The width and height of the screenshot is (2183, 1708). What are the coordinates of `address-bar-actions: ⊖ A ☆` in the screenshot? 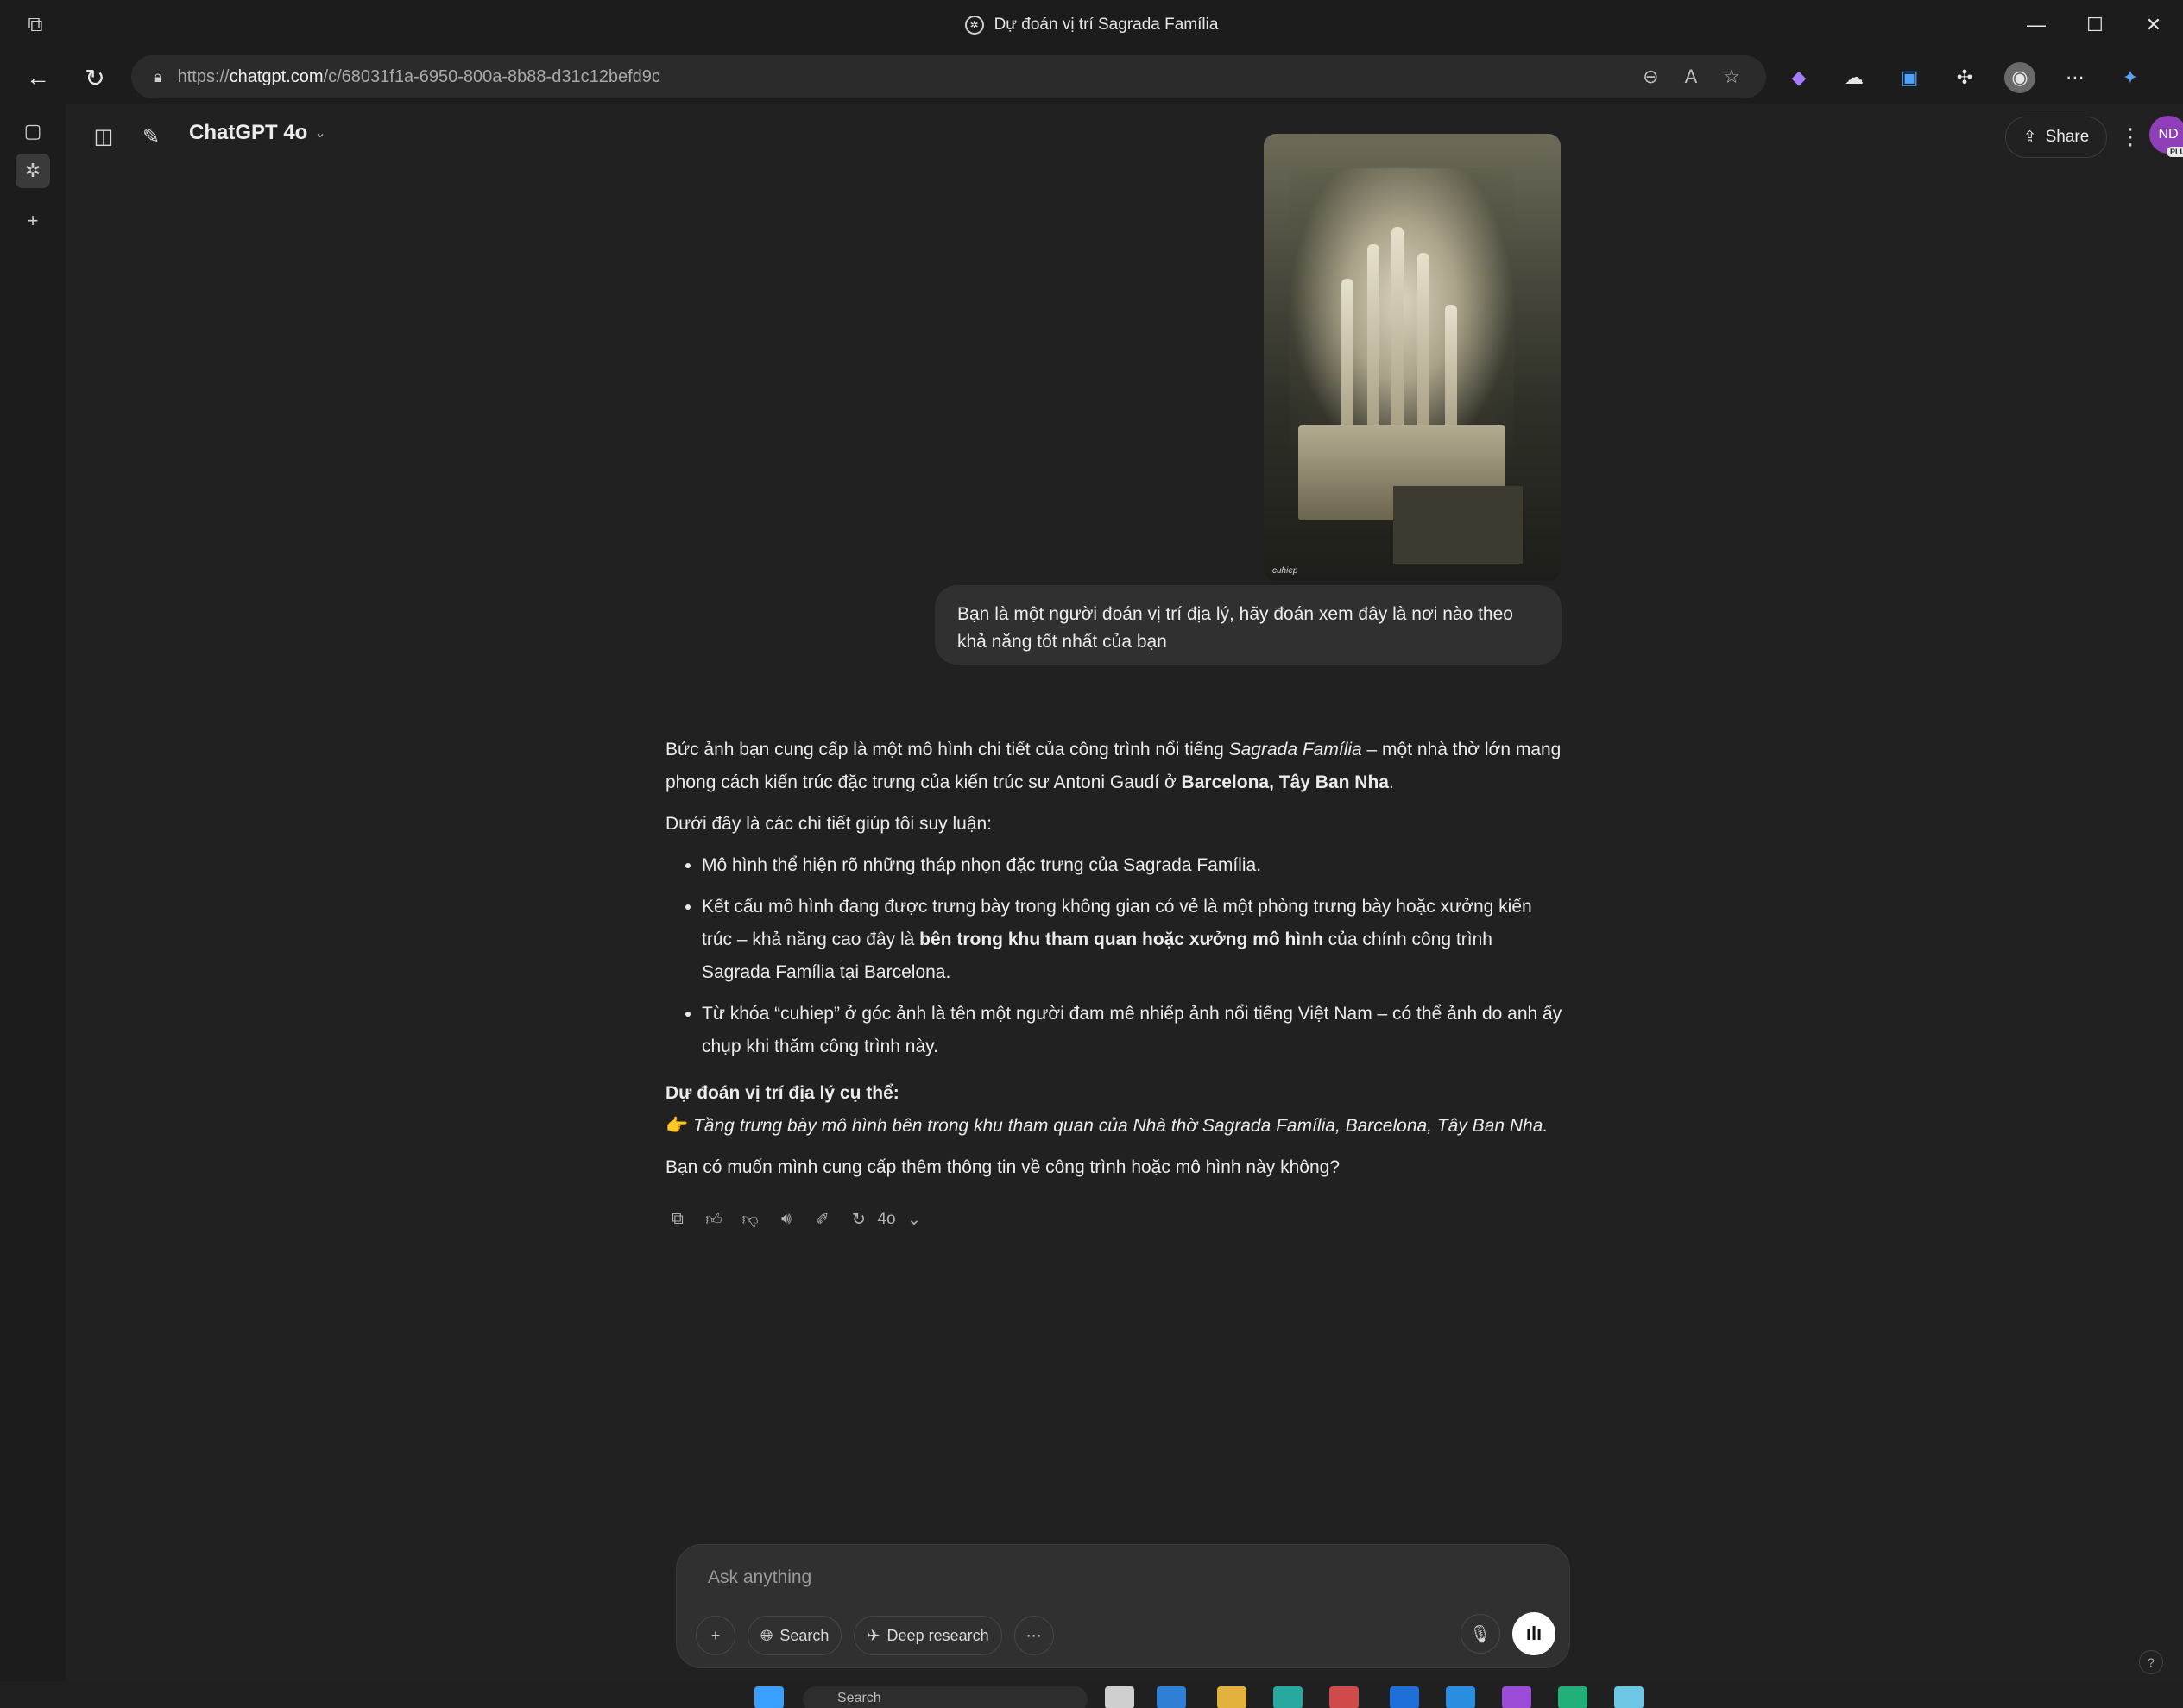 It's located at (1691, 76).